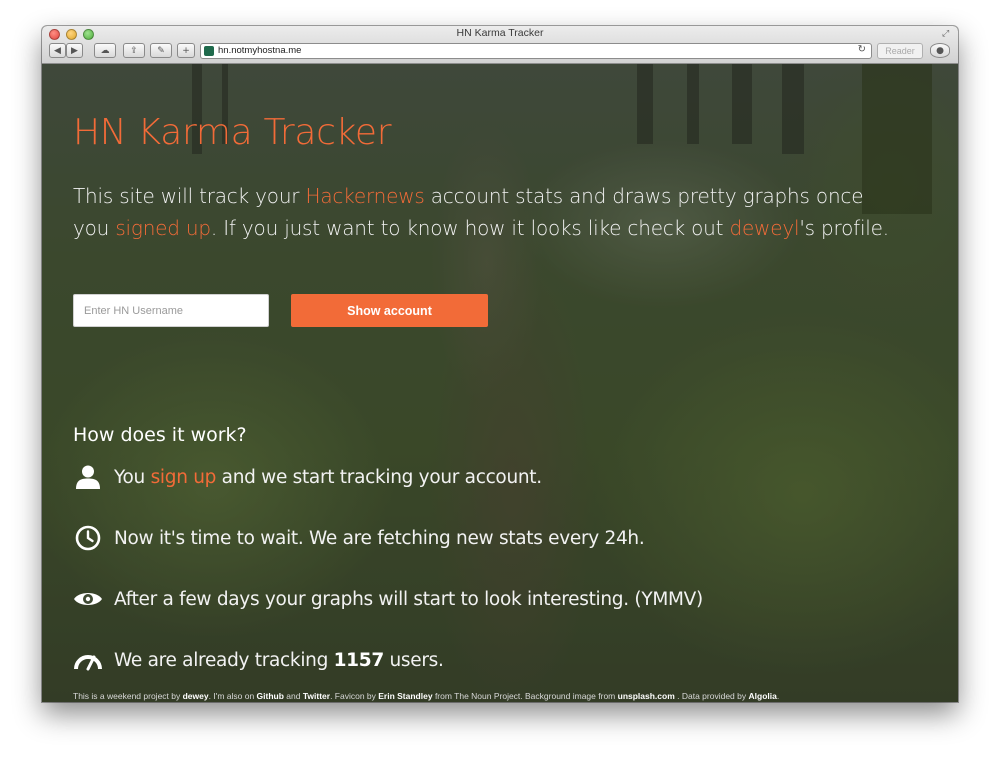  I want to click on reader-button: Reader, so click(900, 51).